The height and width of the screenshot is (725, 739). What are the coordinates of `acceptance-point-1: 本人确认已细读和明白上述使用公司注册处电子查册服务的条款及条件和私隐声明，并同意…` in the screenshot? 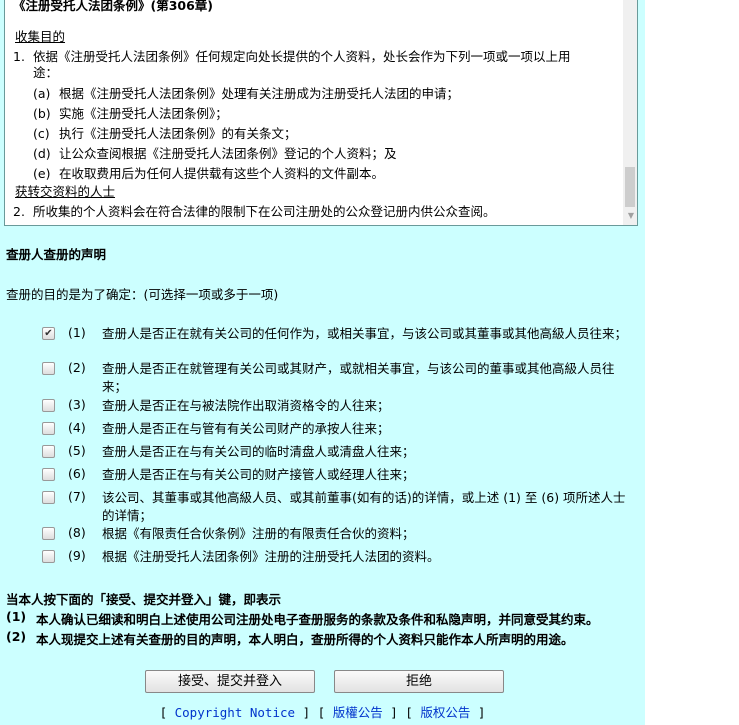 It's located at (317, 619).